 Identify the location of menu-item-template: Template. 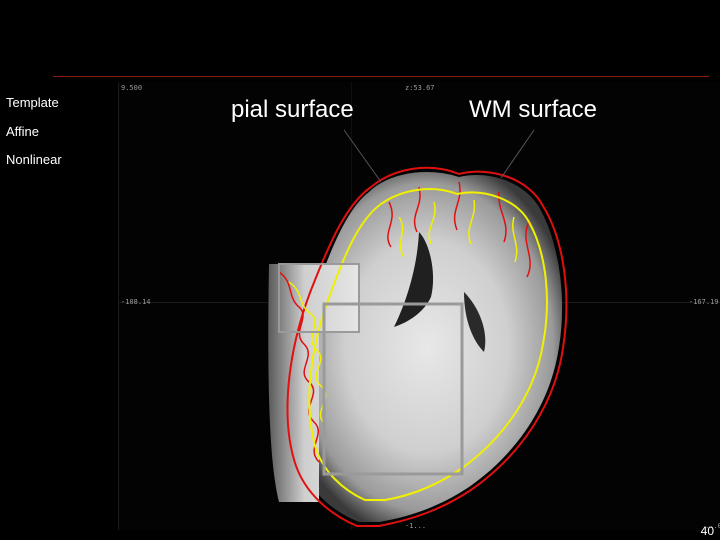
(34, 108).